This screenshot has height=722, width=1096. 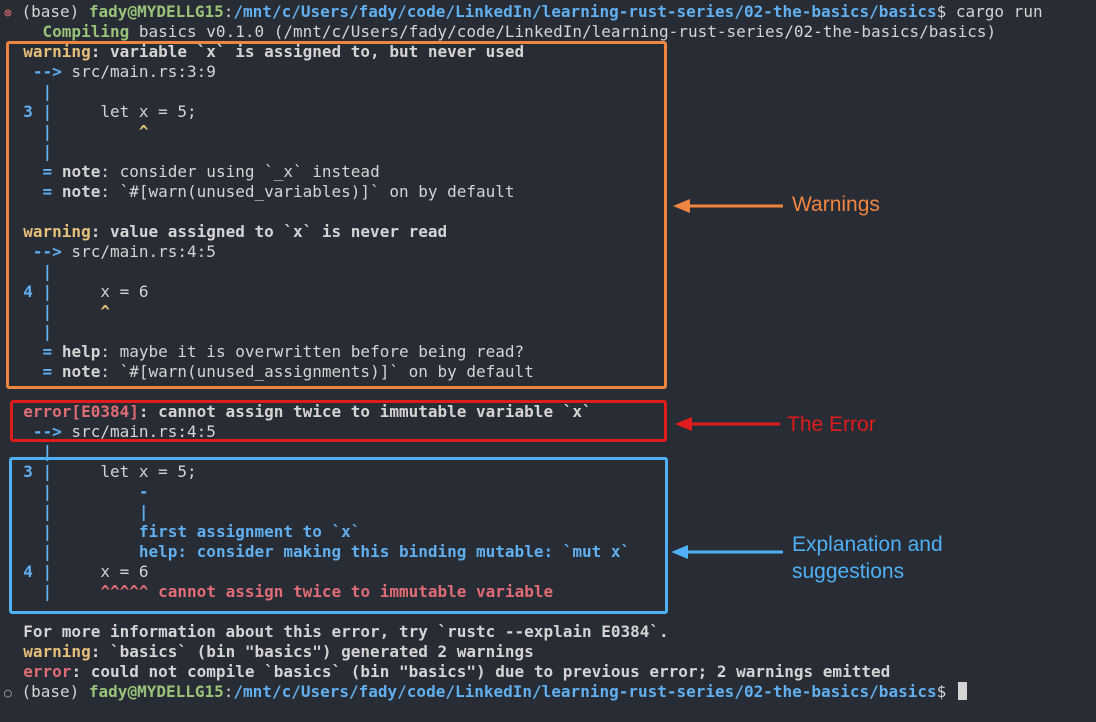 I want to click on error-arrowhead, so click(x=683, y=424).